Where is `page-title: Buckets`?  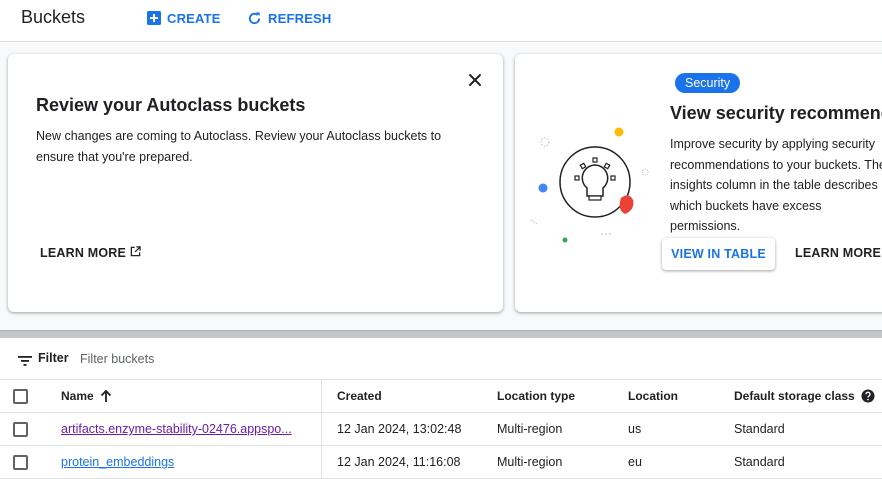 page-title: Buckets is located at coordinates (53, 17).